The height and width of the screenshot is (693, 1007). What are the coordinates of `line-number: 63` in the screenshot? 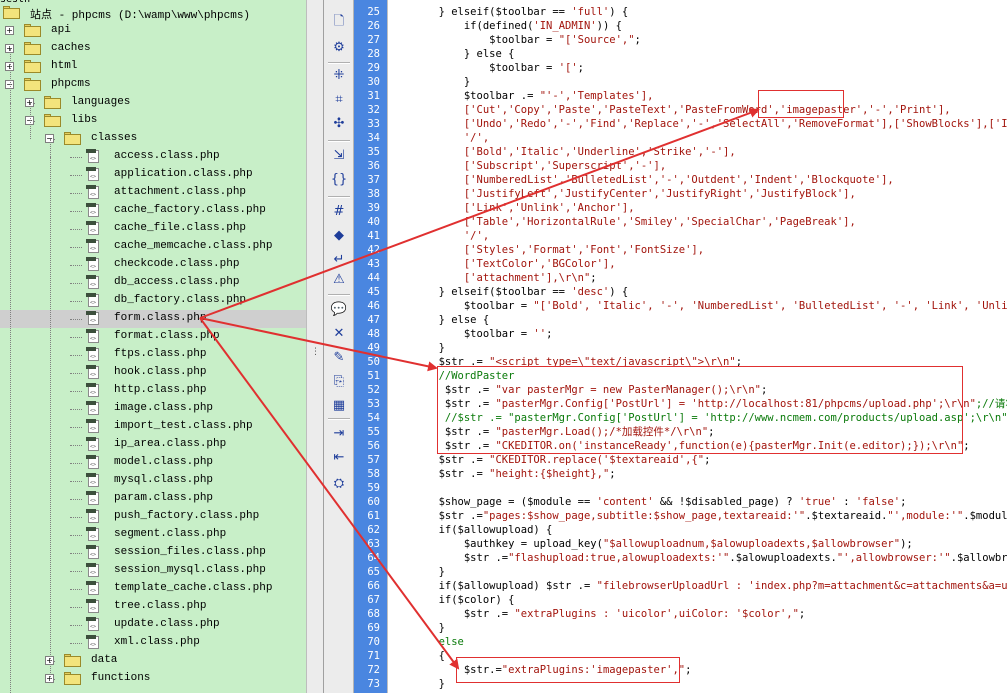 It's located at (373, 544).